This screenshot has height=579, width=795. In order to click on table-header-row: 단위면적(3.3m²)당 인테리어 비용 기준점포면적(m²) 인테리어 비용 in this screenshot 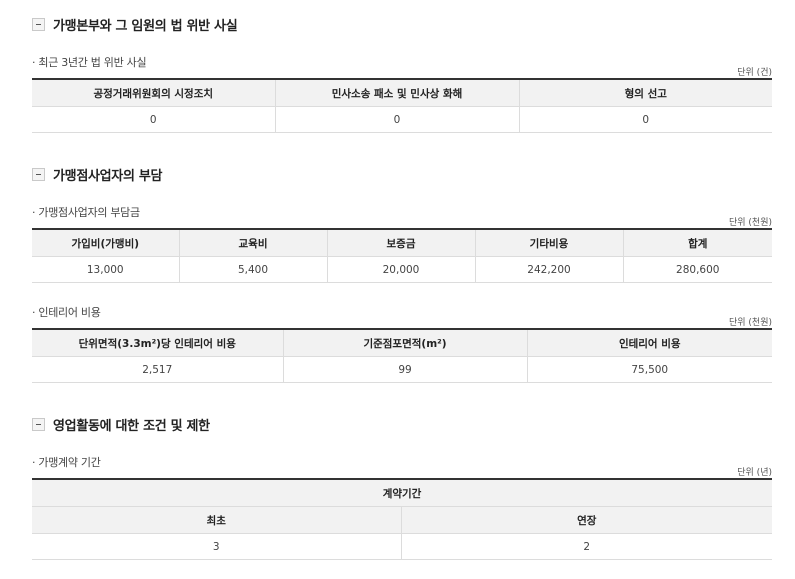, I will do `click(402, 342)`.